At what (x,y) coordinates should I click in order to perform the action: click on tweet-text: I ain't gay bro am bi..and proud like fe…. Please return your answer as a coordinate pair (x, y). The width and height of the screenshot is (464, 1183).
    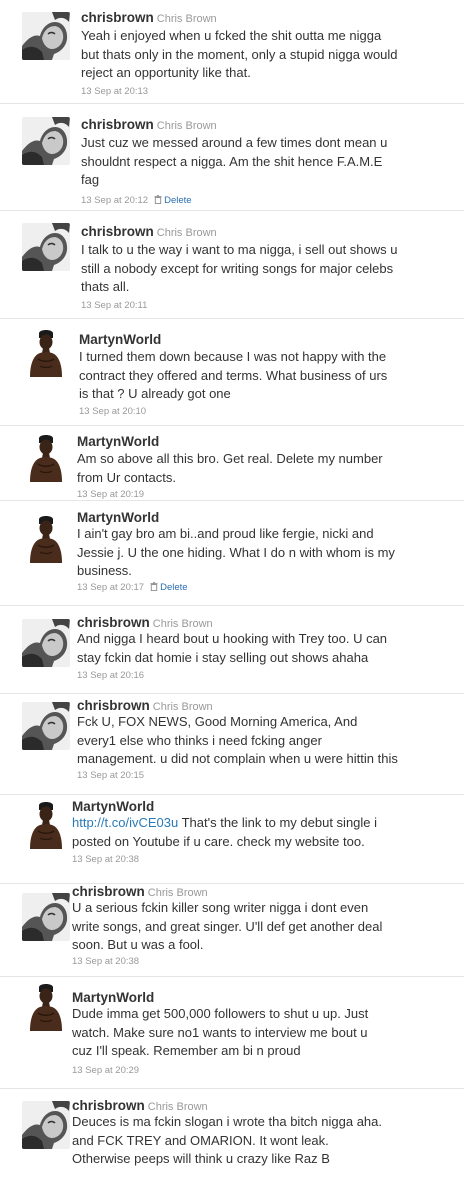
    Looking at the image, I should click on (236, 553).